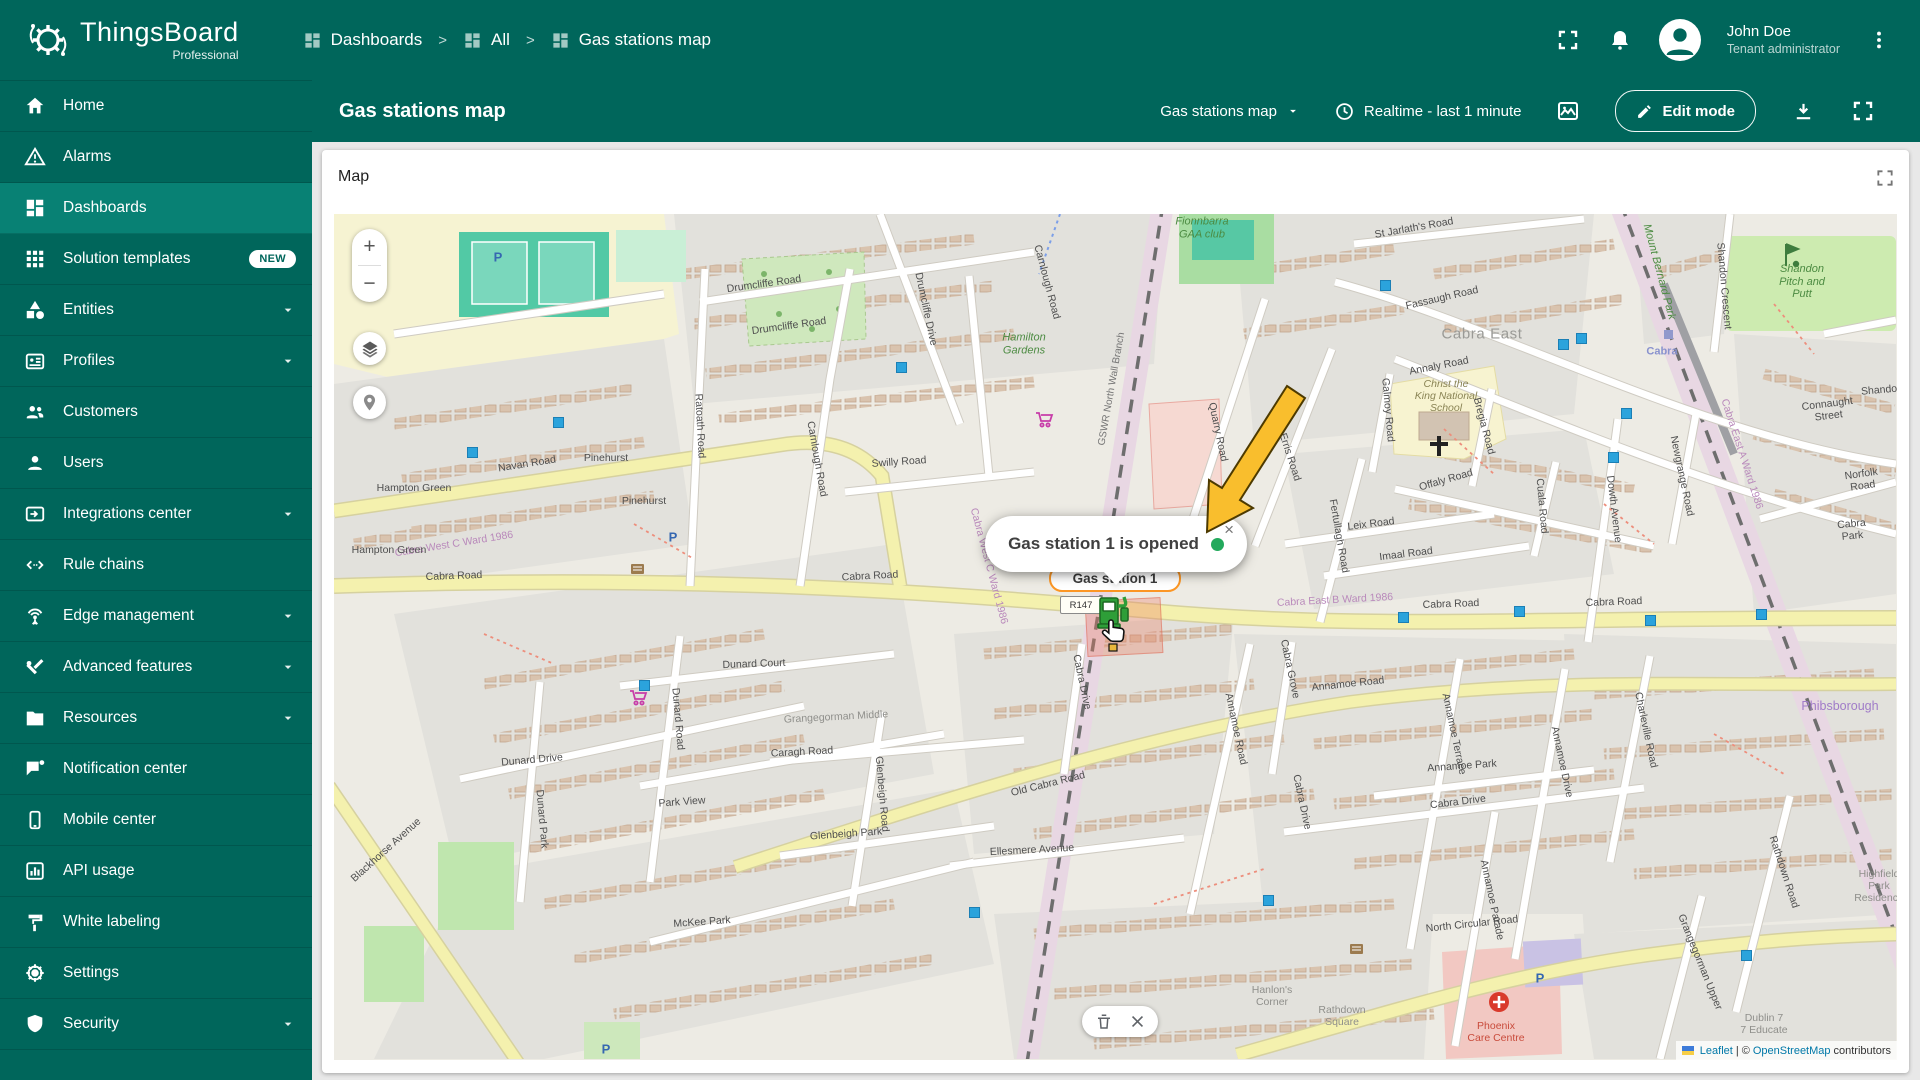  Describe the element at coordinates (35, 922) in the screenshot. I see `whitelabel-icon` at that location.